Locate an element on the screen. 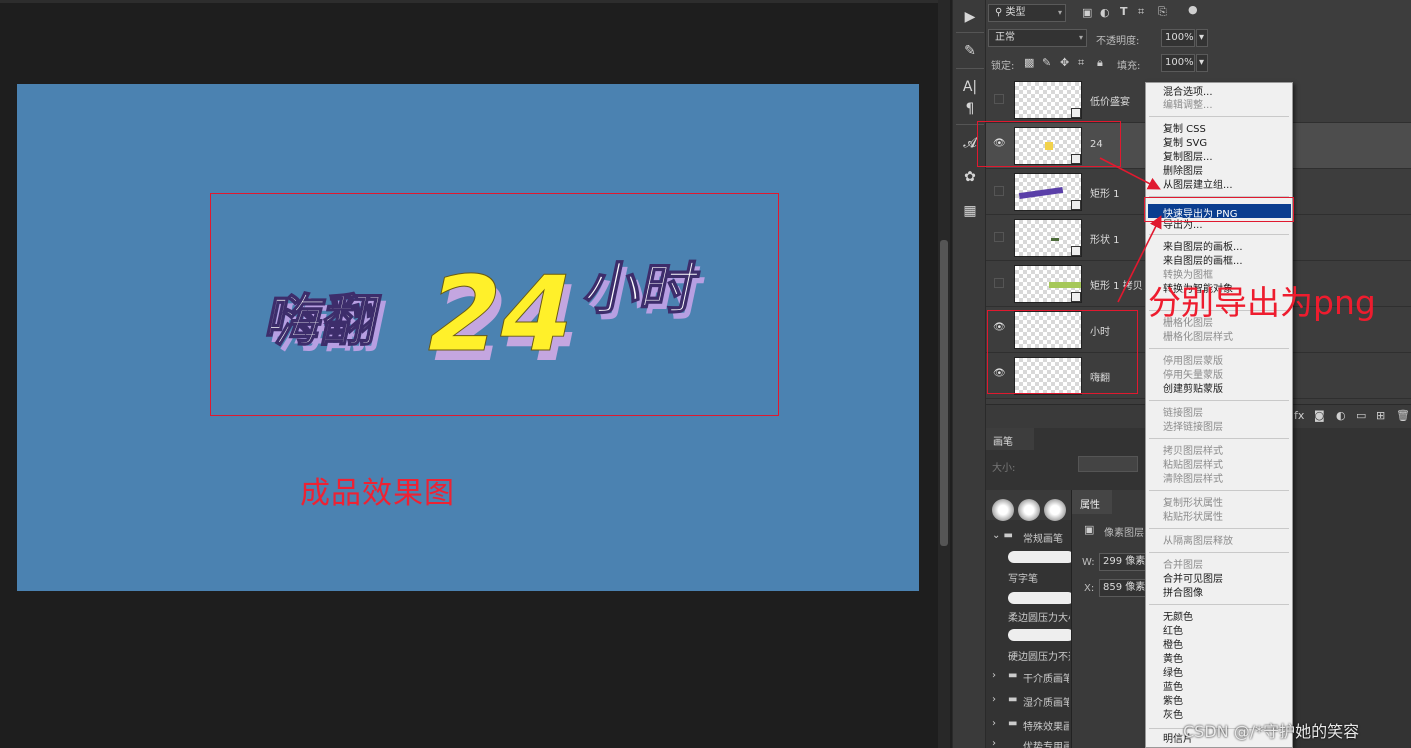 The height and width of the screenshot is (748, 1411). brush-group-name: 干介质画笔 is located at coordinates (1046, 677).